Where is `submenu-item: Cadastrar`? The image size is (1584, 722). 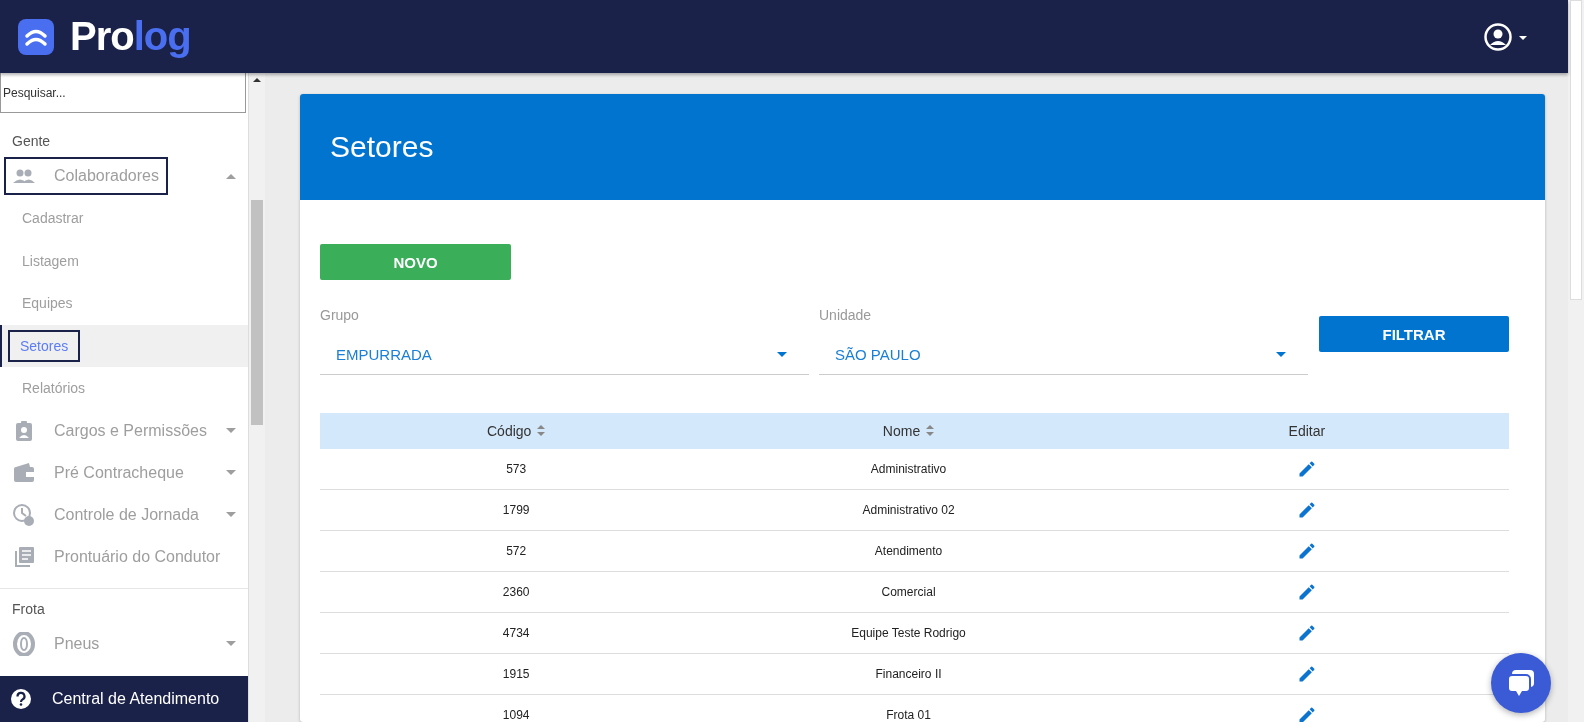
submenu-item: Cadastrar is located at coordinates (53, 218).